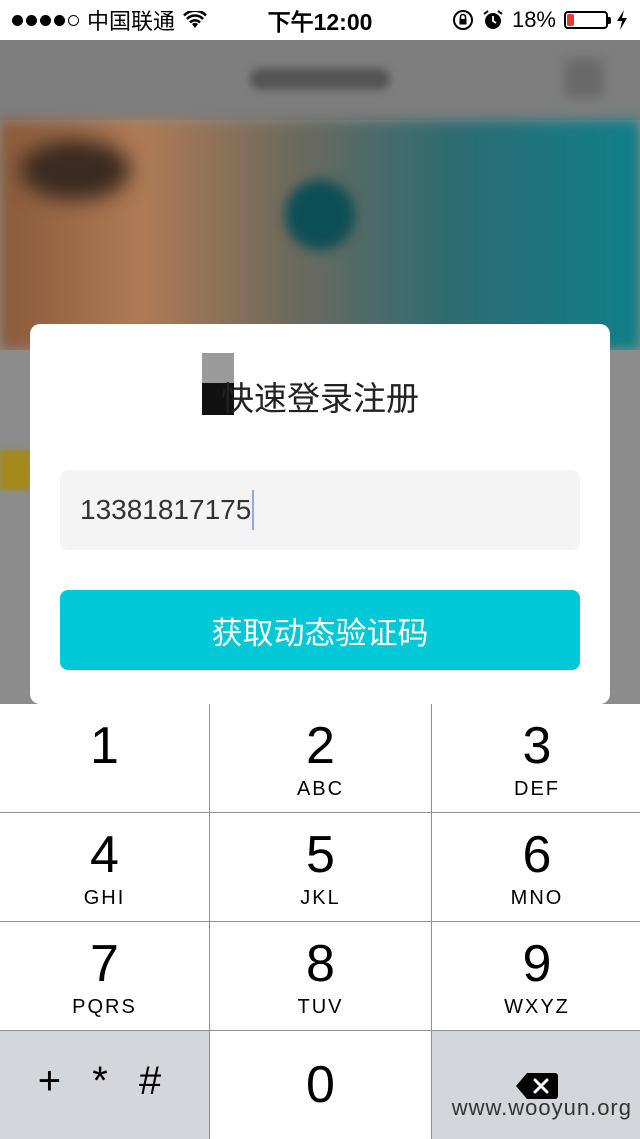 This screenshot has width=640, height=1139. I want to click on key-6: 6 MNO, so click(536, 867).